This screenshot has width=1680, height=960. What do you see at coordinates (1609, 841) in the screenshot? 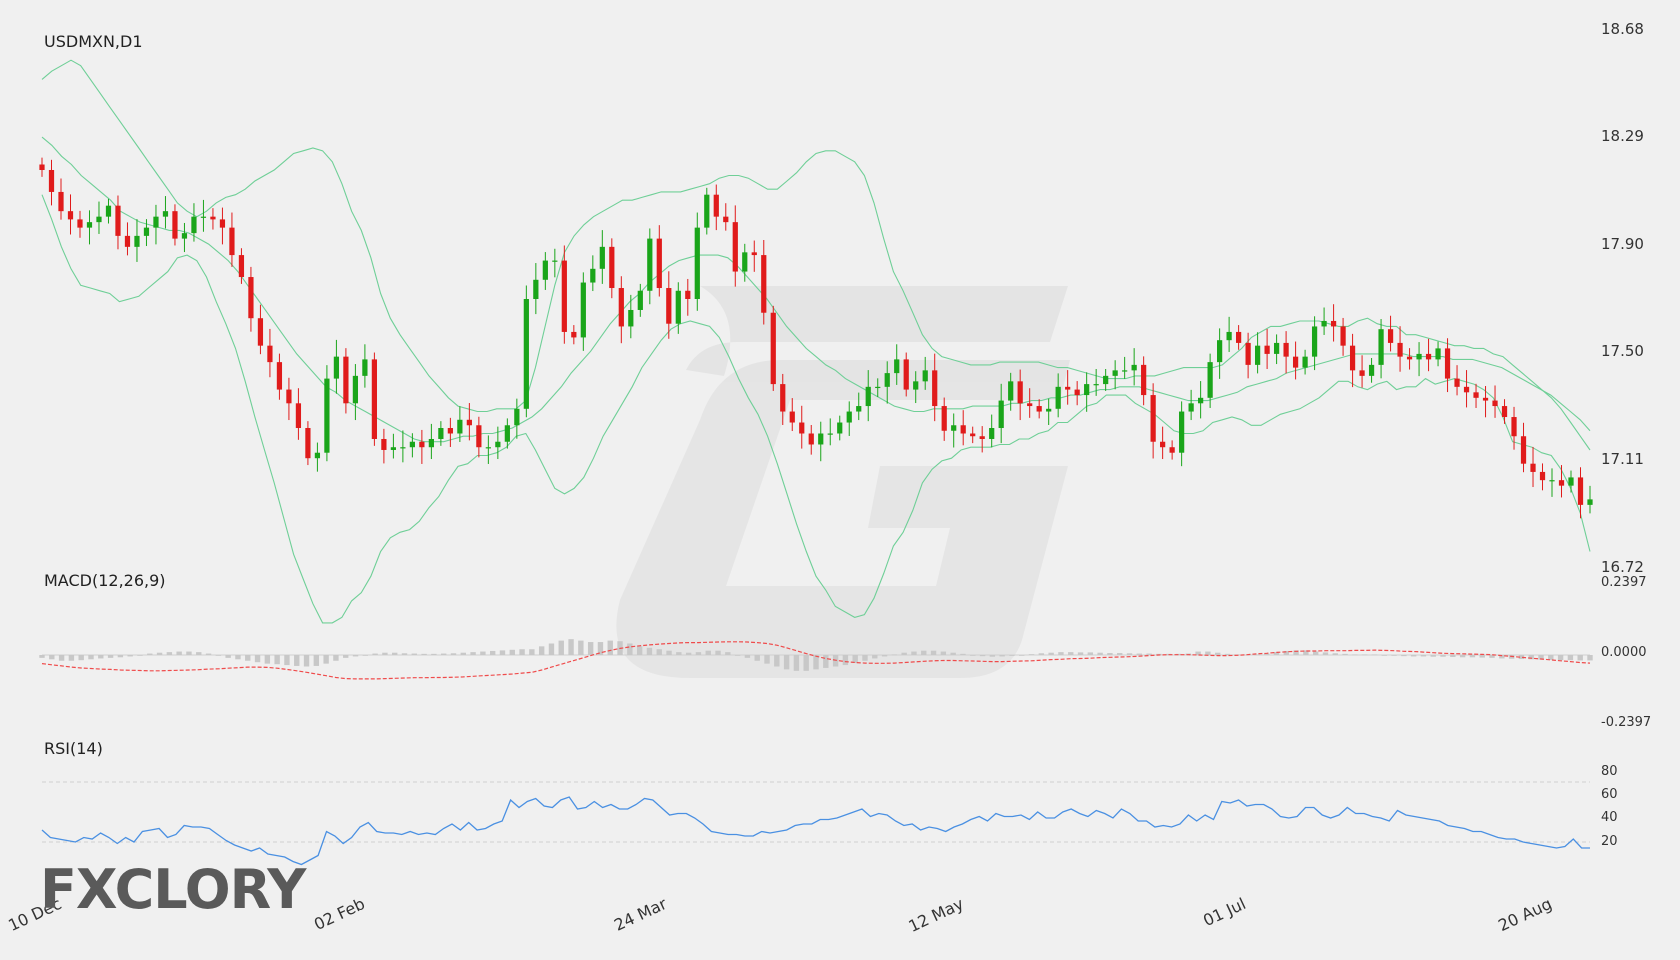
I see `rsi-tick: 20` at bounding box center [1609, 841].